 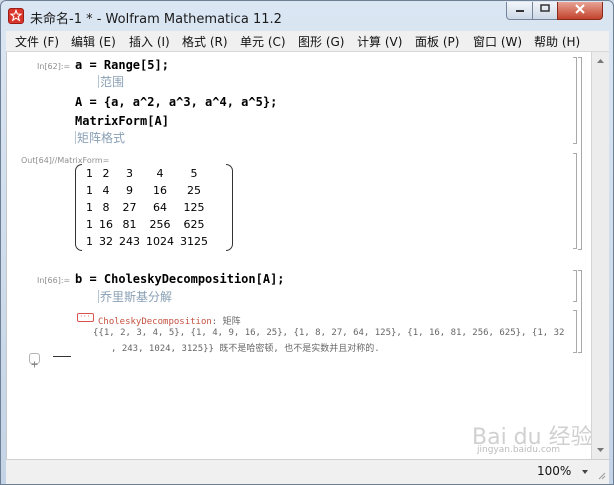 I want to click on message-text-line2: , 243, 1024, 3125}} 既不是哈密顿, 也不是实数并且对称的., so click(x=245, y=349).